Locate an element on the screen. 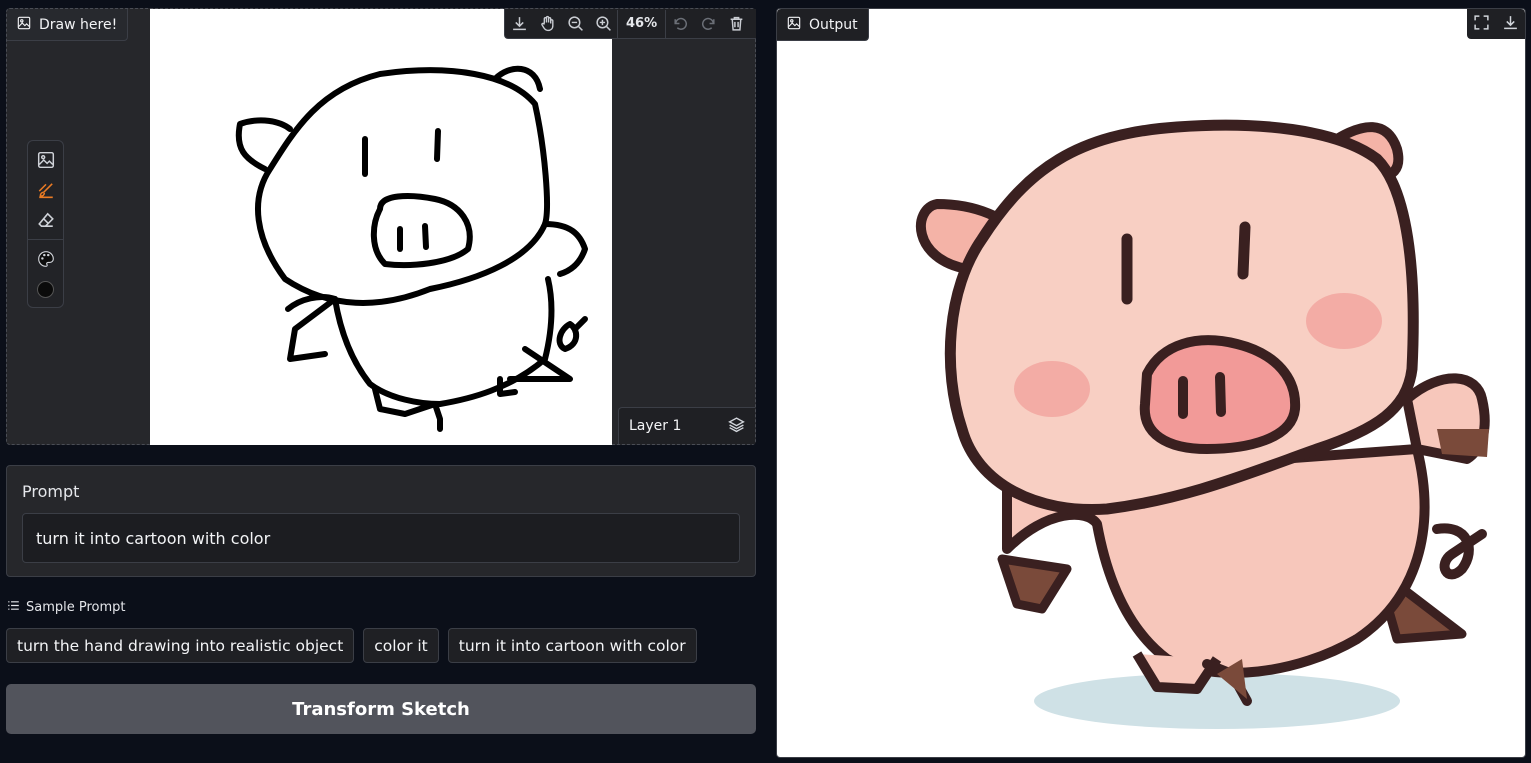  canvas-toolbar: 46% is located at coordinates (630, 24).